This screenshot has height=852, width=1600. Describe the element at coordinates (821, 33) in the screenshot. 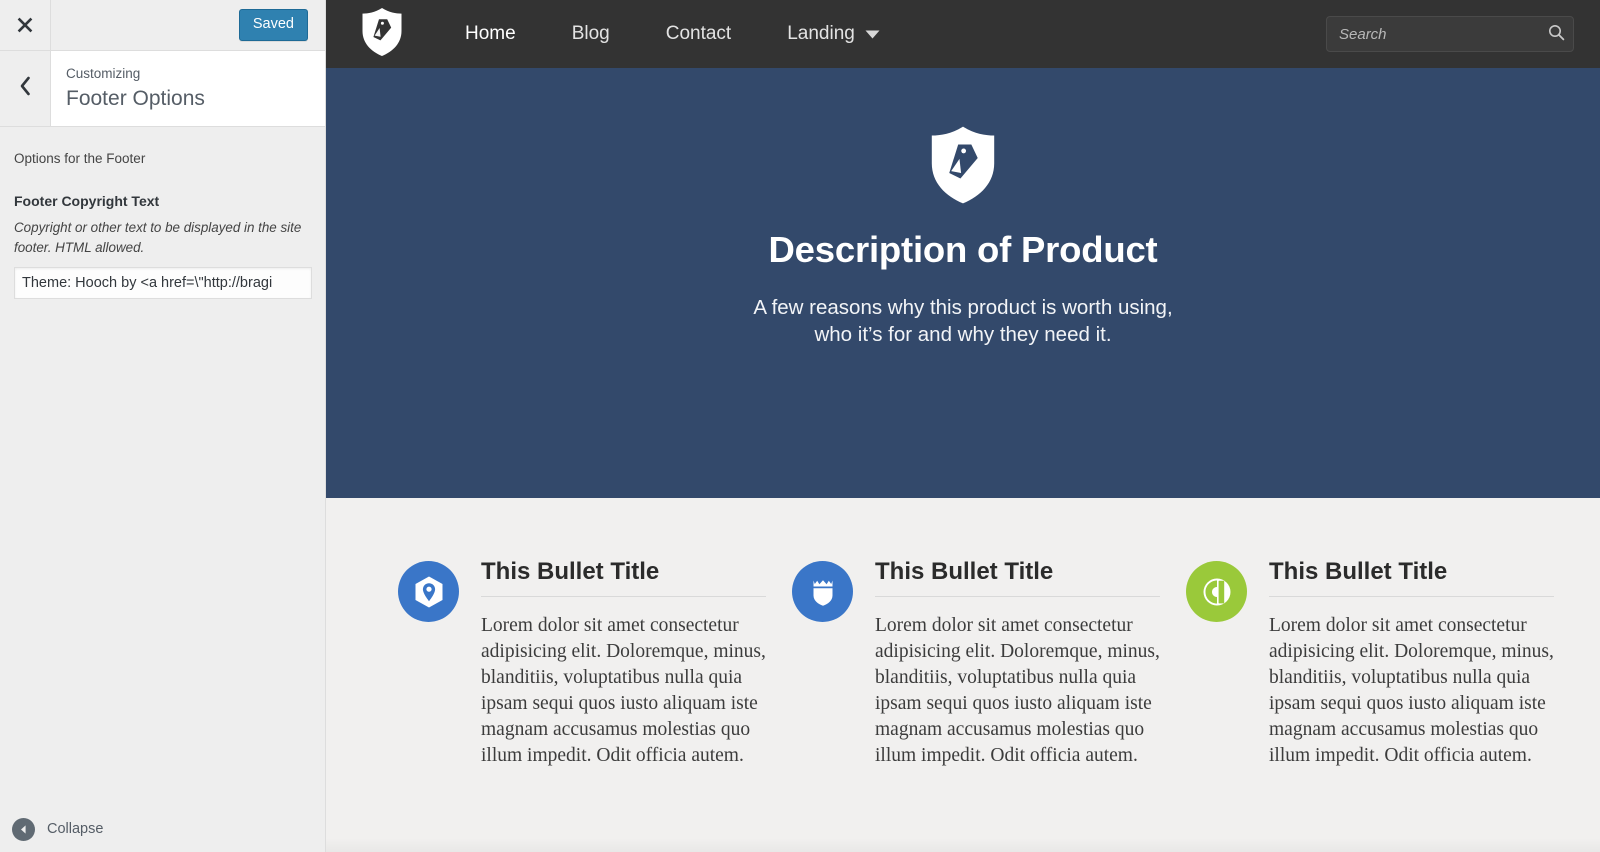

I see `nav-link-label: Landing` at that location.